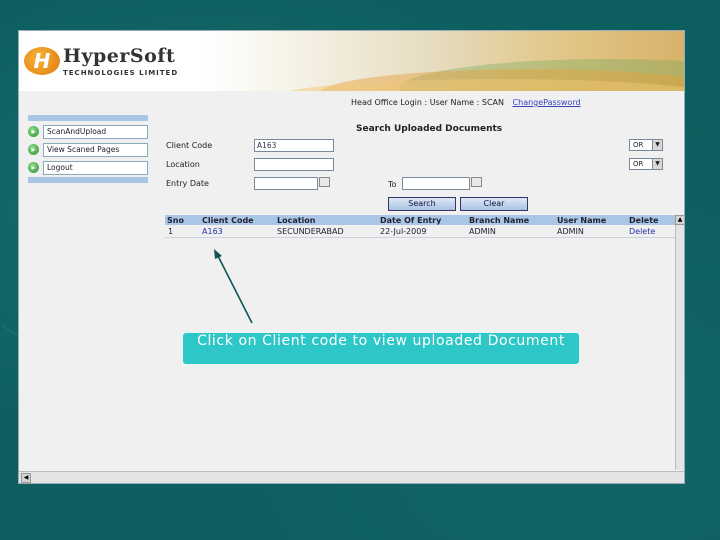 This screenshot has width=720, height=540. I want to click on column-header-user-name: User Name, so click(582, 220).